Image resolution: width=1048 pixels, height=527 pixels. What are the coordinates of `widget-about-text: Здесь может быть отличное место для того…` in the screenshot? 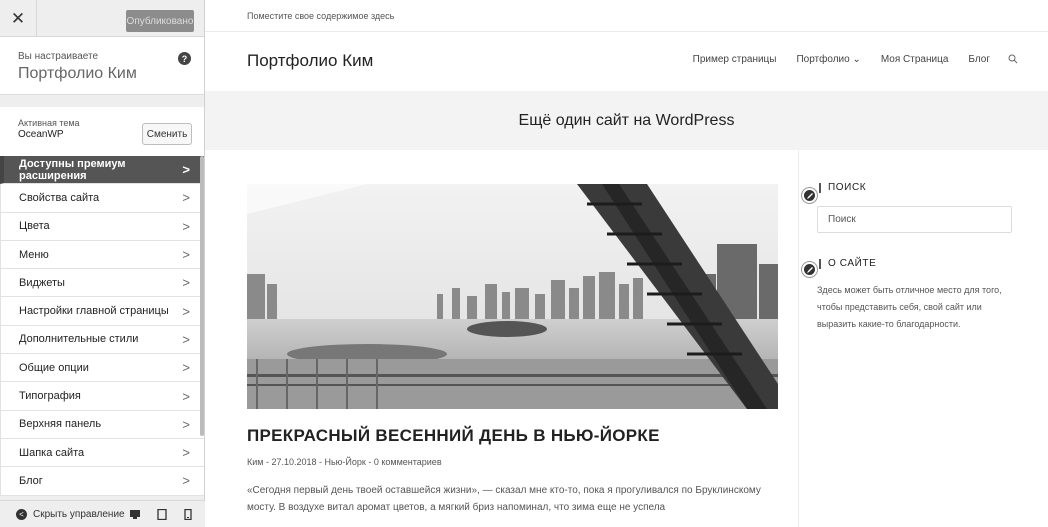 It's located at (909, 307).